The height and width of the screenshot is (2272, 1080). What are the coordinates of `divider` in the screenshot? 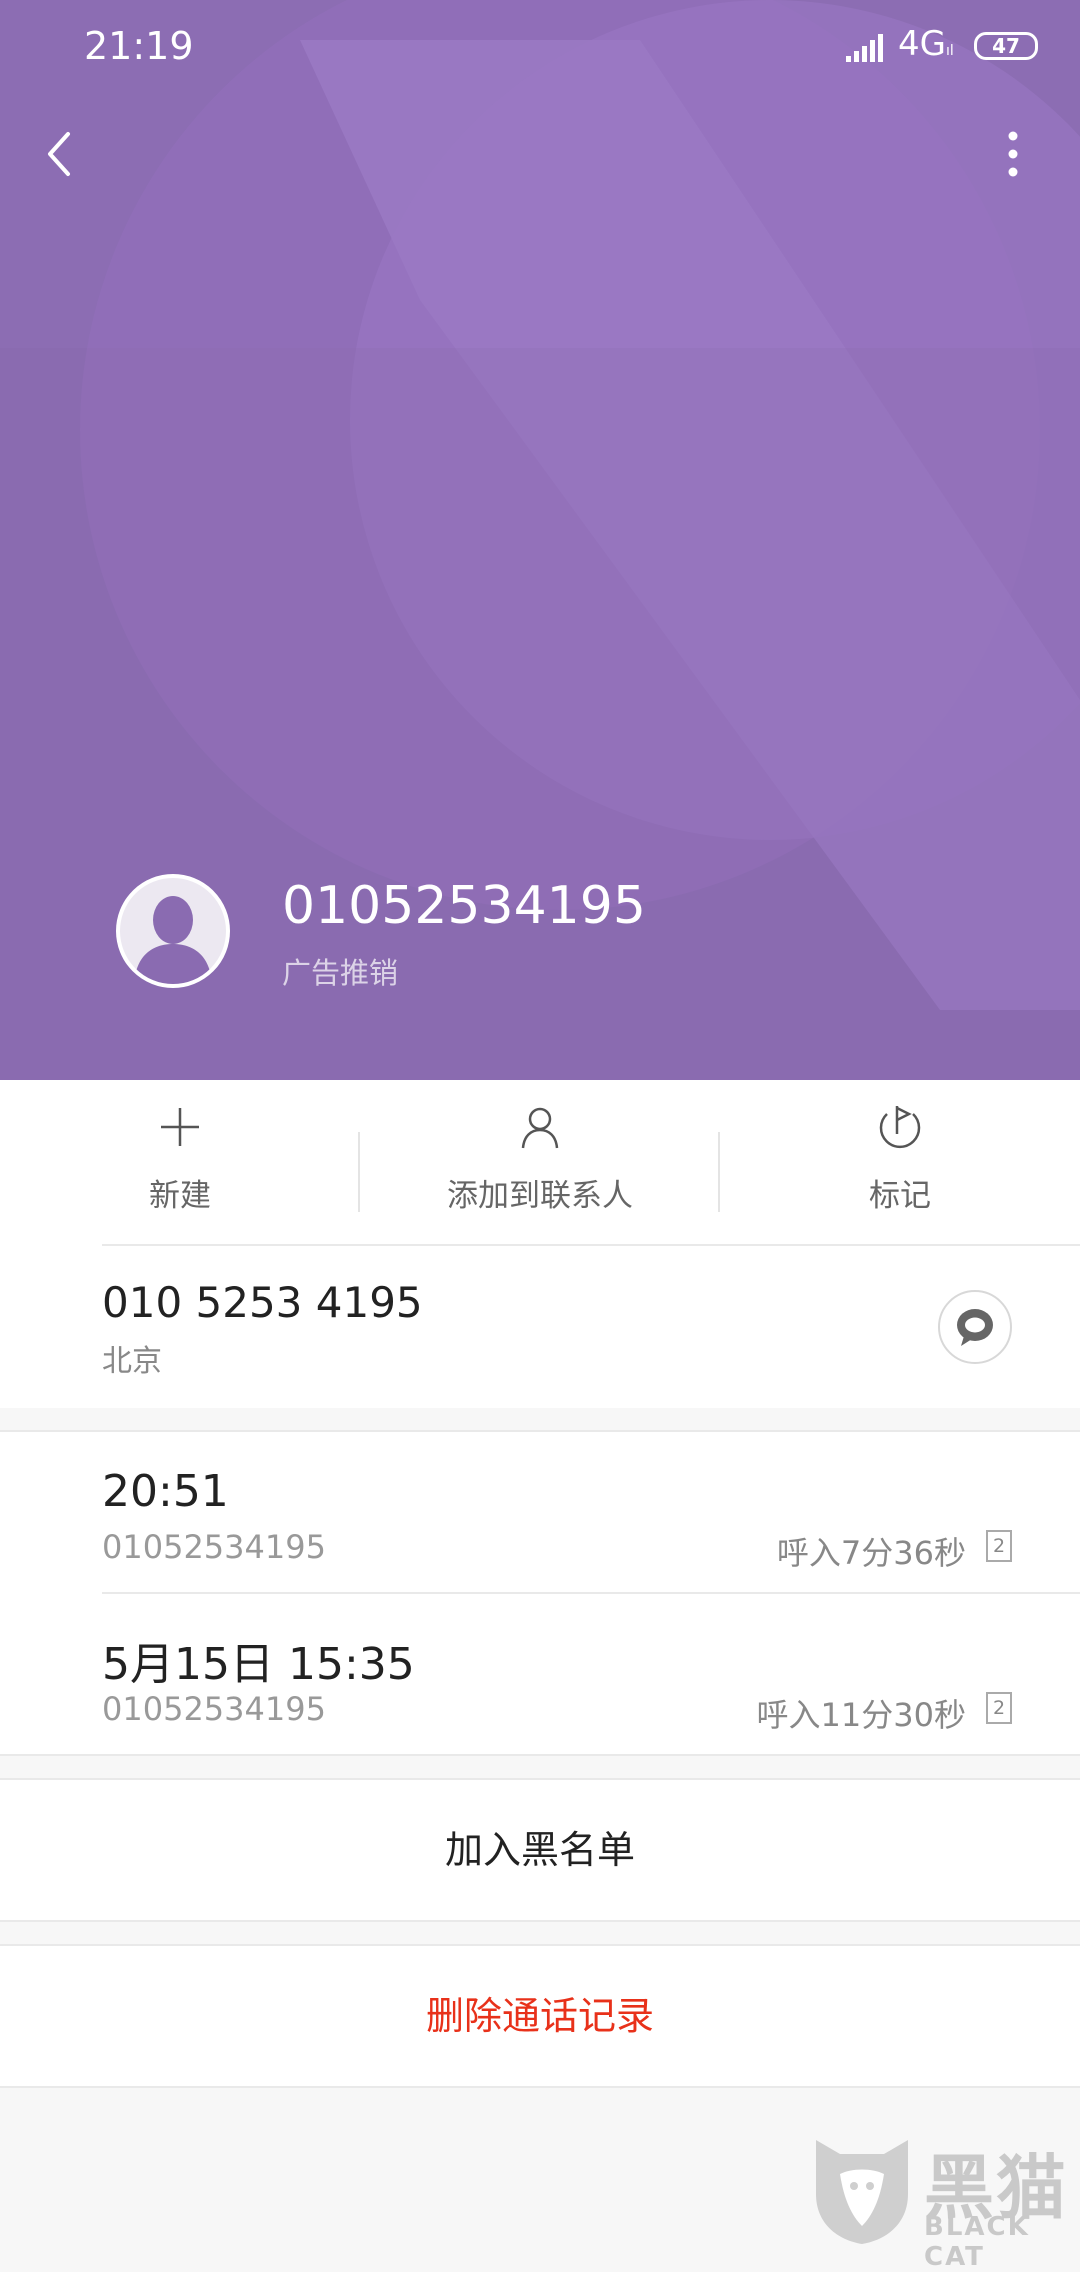 It's located at (591, 1245).